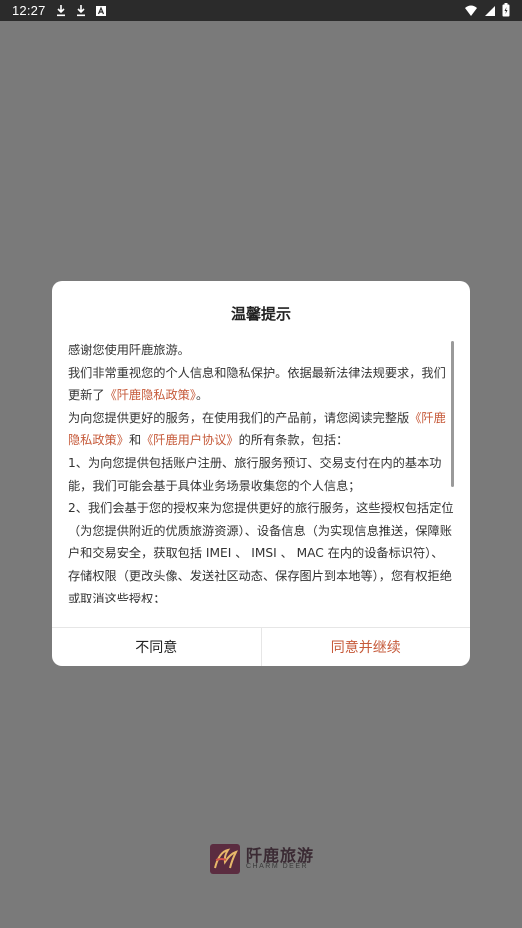  I want to click on wifi-icon, so click(471, 10).